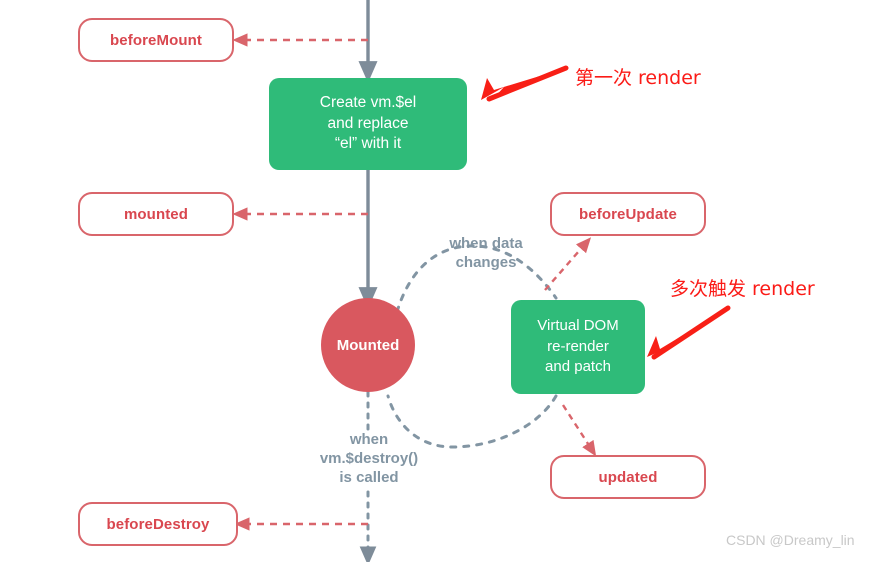  What do you see at coordinates (790, 540) in the screenshot?
I see `watermark: CSDN @Dreamy_lin` at bounding box center [790, 540].